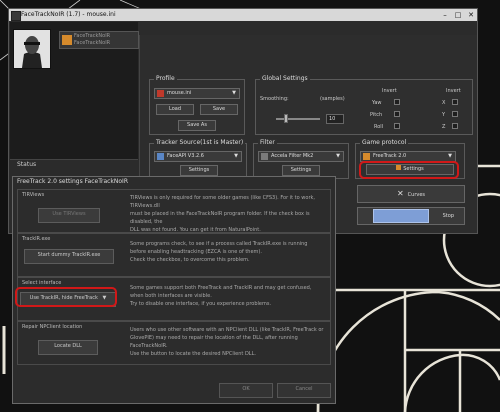 The width and height of the screenshot is (500, 412). Describe the element at coordinates (174, 182) in the screenshot. I see `dialog-titlebar: FreeTrack 2.0 settings FaceTrackNoIR` at that location.